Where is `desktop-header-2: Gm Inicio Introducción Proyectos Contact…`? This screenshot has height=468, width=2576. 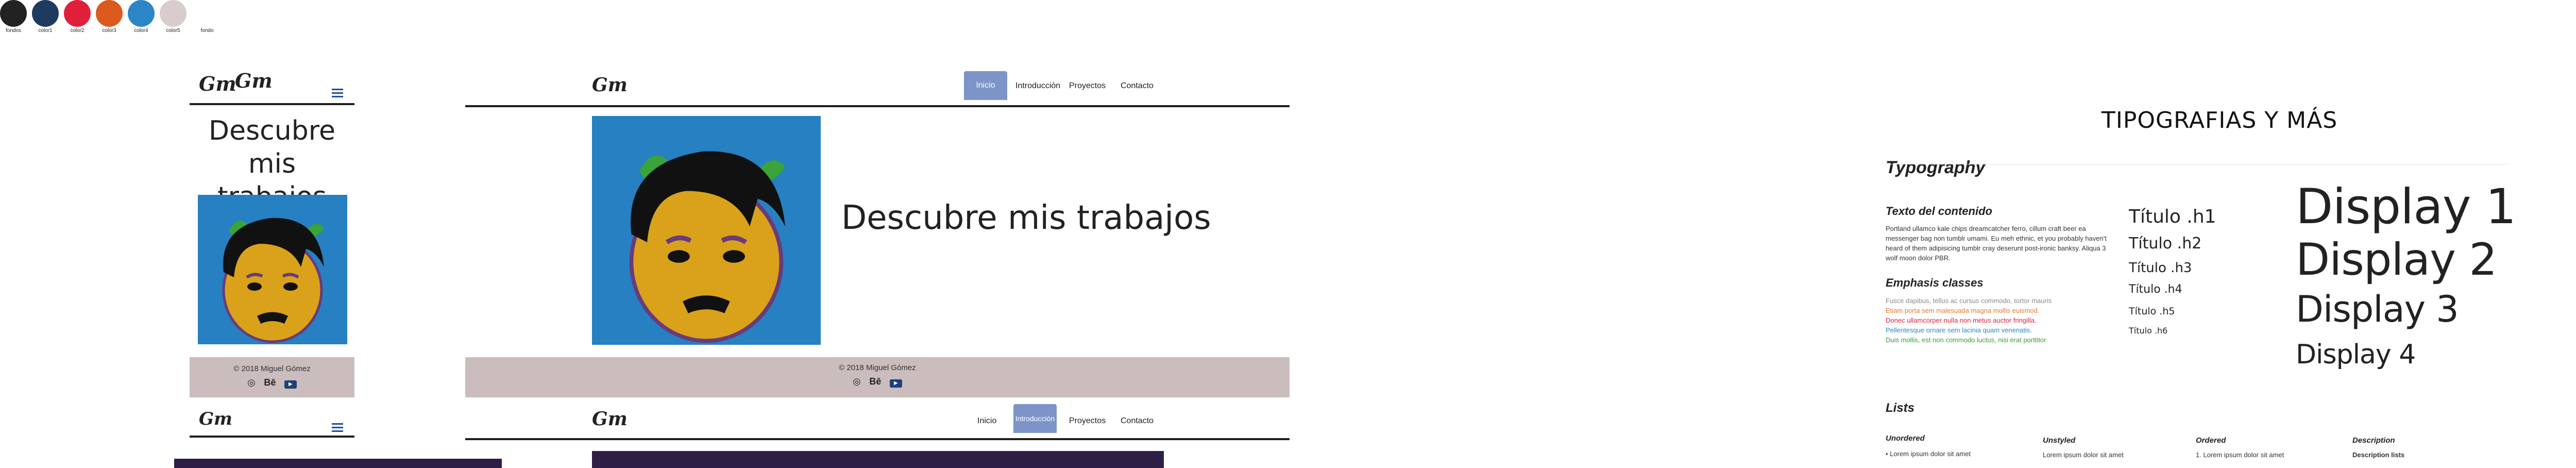
desktop-header-2: Gm Inicio Introducción Proyectos Contact… is located at coordinates (877, 421).